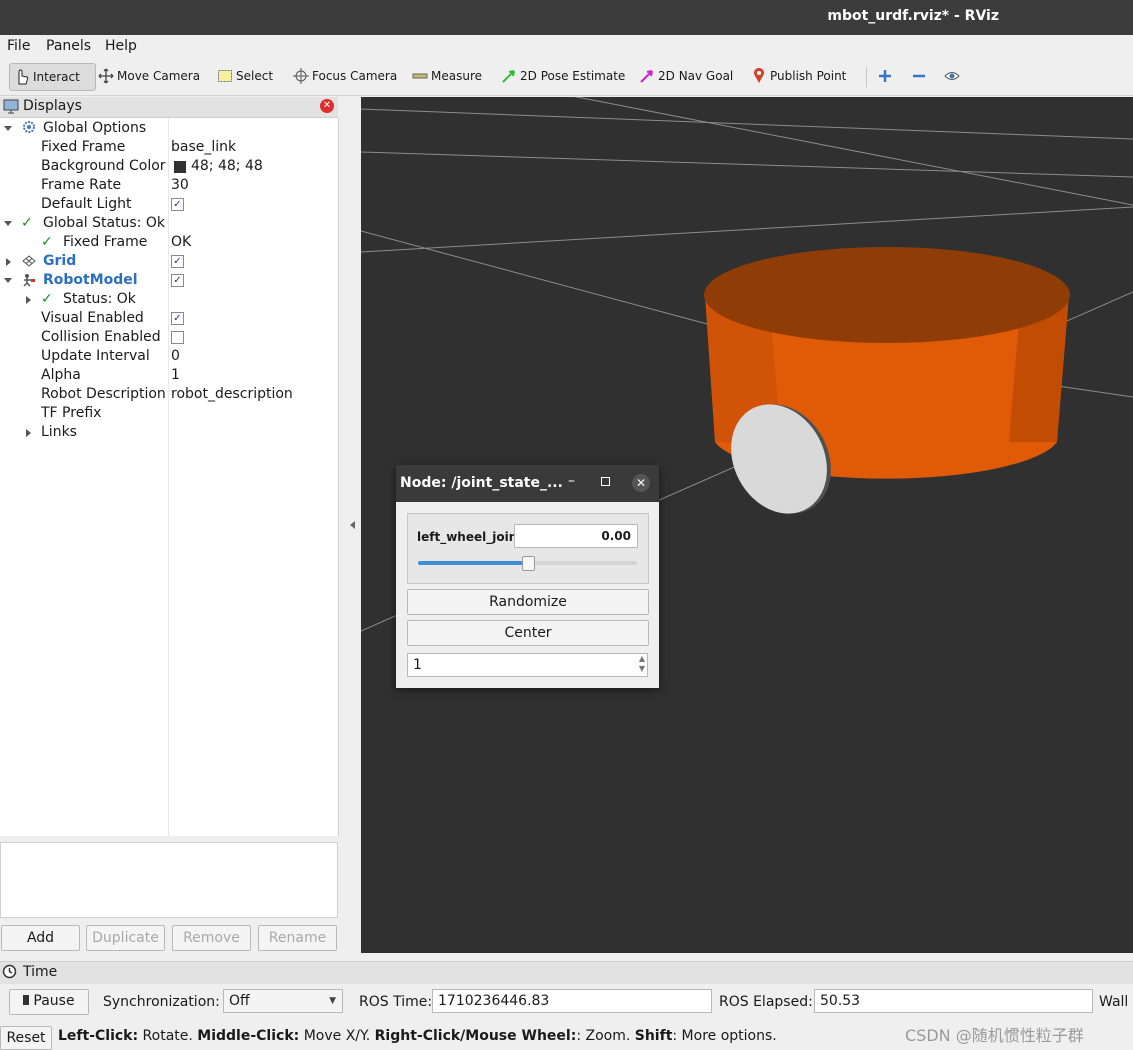 The image size is (1133, 1050). What do you see at coordinates (355, 76) in the screenshot?
I see `focus-camera-label: Focus Camera` at bounding box center [355, 76].